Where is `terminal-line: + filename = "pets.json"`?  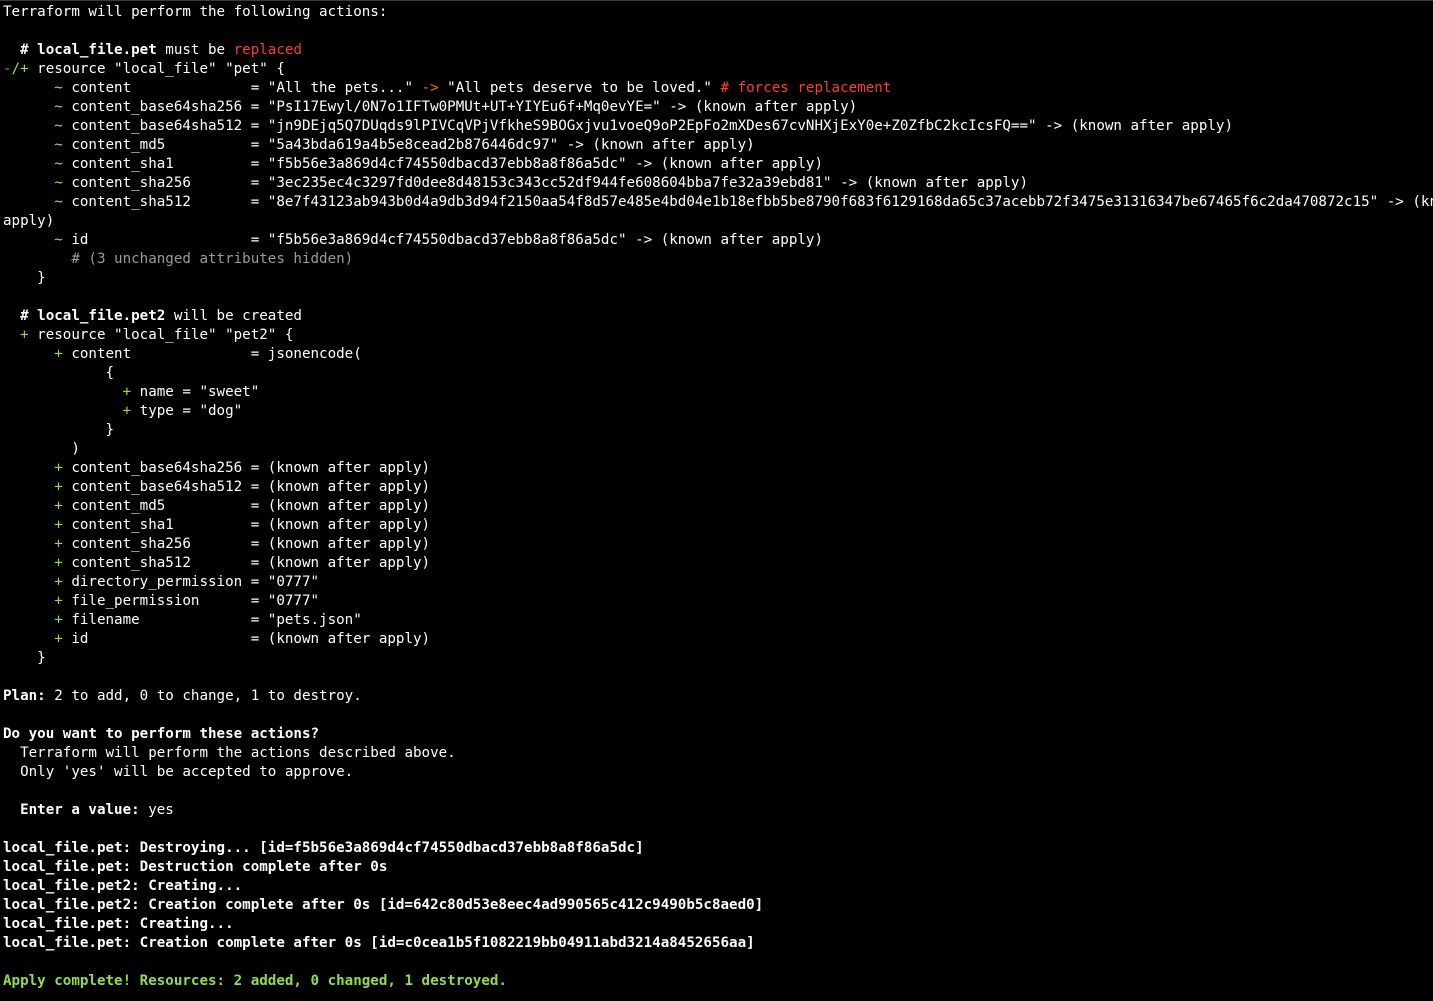 terminal-line: + filename = "pets.json" is located at coordinates (718, 620).